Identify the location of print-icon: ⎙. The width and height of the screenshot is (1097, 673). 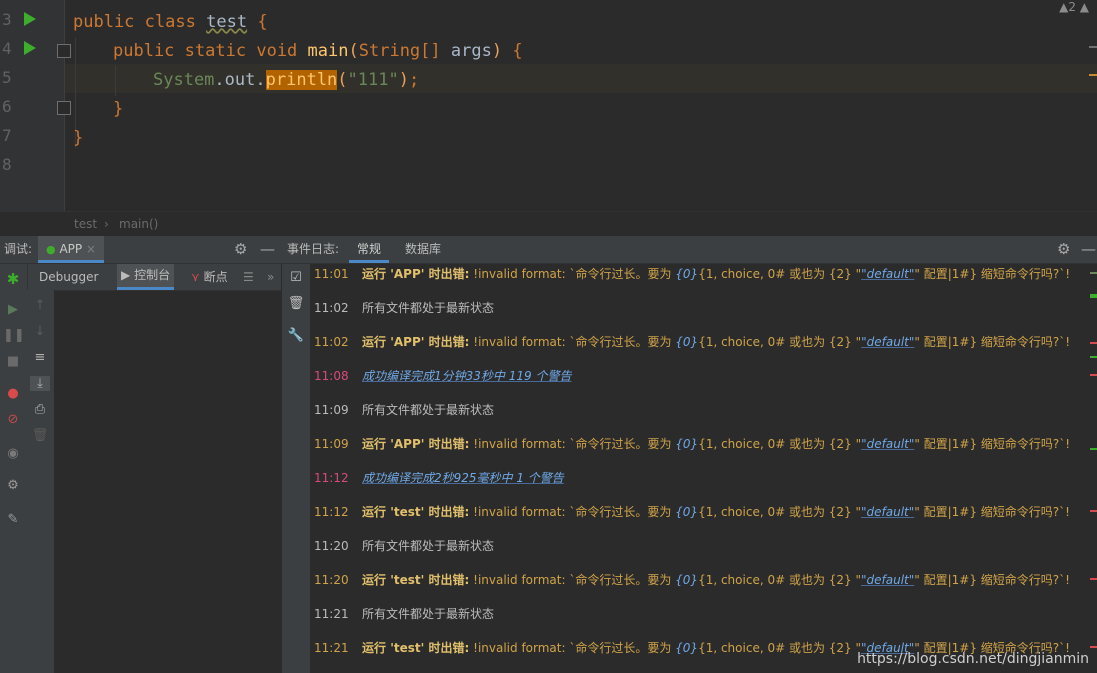
(40, 409).